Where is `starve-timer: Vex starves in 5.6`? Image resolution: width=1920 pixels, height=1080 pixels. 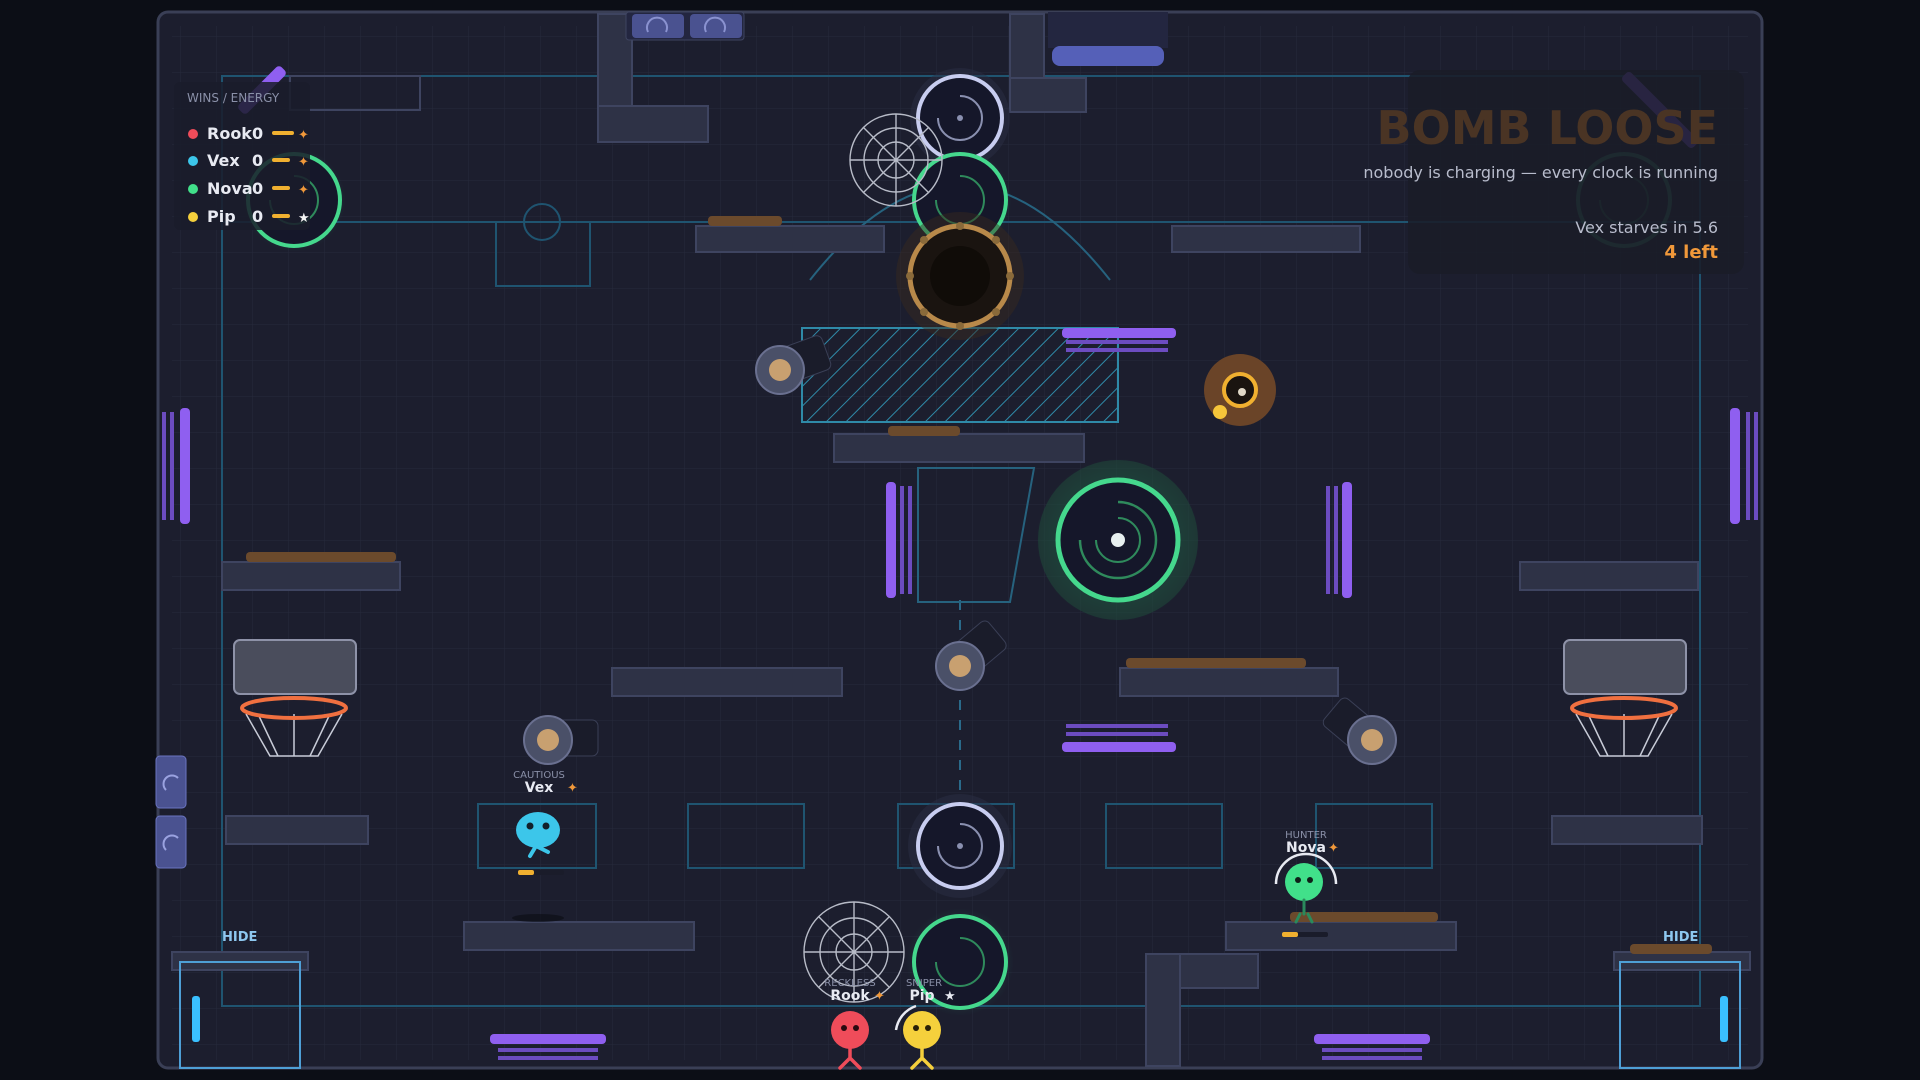 starve-timer: Vex starves in 5.6 is located at coordinates (1646, 227).